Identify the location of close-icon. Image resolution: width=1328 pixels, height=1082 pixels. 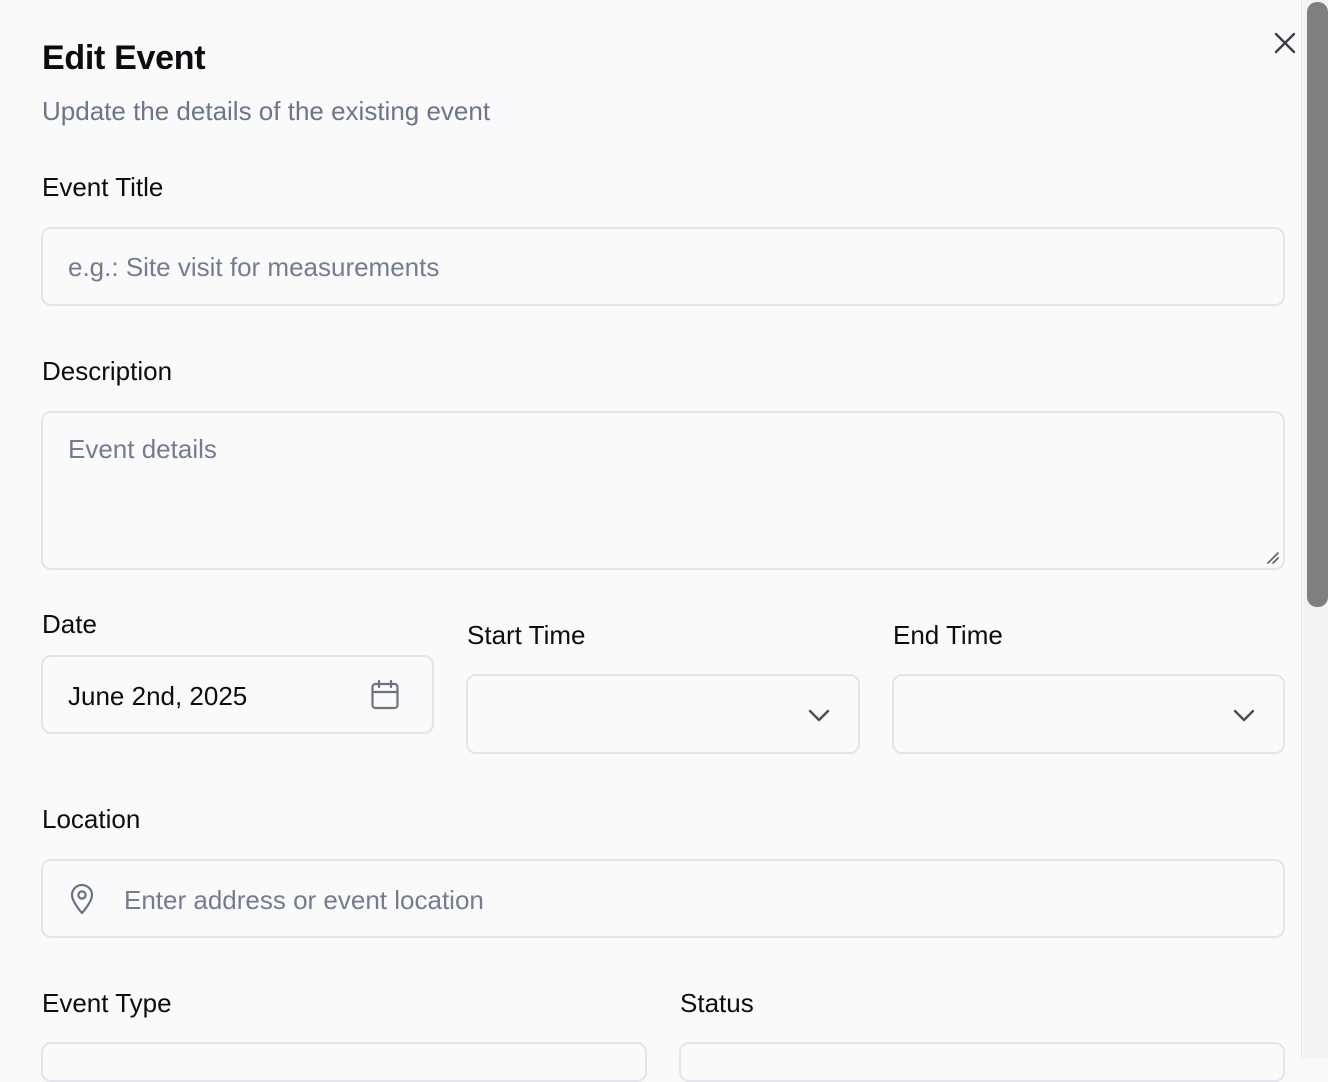
(1285, 43).